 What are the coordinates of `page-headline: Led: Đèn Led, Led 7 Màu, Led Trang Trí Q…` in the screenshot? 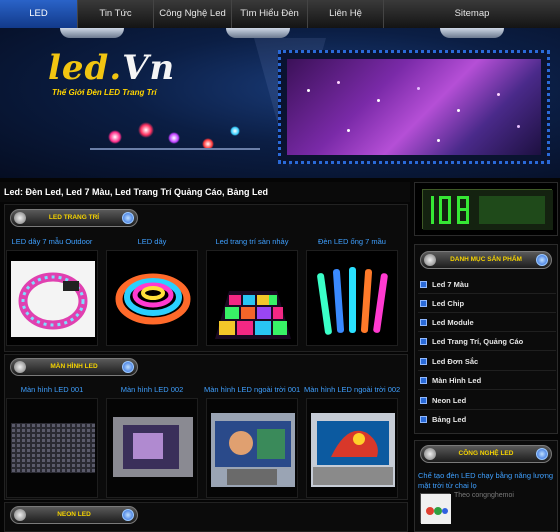 It's located at (205, 192).